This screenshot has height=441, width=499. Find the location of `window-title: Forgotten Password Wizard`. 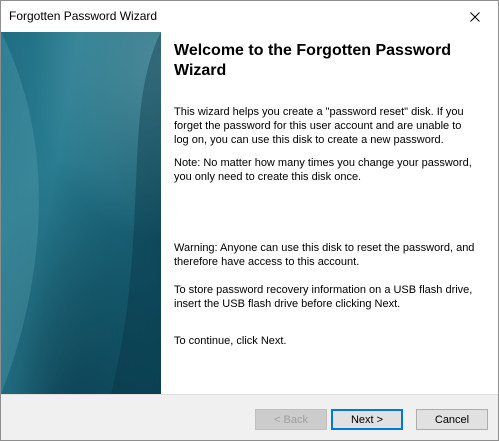

window-title: Forgotten Password Wizard is located at coordinates (83, 16).